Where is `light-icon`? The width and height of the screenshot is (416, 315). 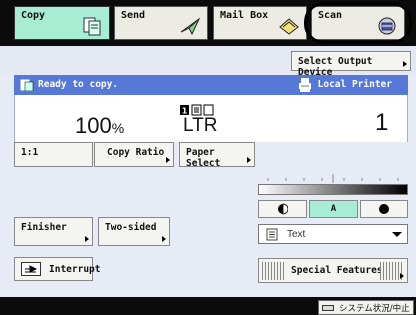 light-icon is located at coordinates (282, 209).